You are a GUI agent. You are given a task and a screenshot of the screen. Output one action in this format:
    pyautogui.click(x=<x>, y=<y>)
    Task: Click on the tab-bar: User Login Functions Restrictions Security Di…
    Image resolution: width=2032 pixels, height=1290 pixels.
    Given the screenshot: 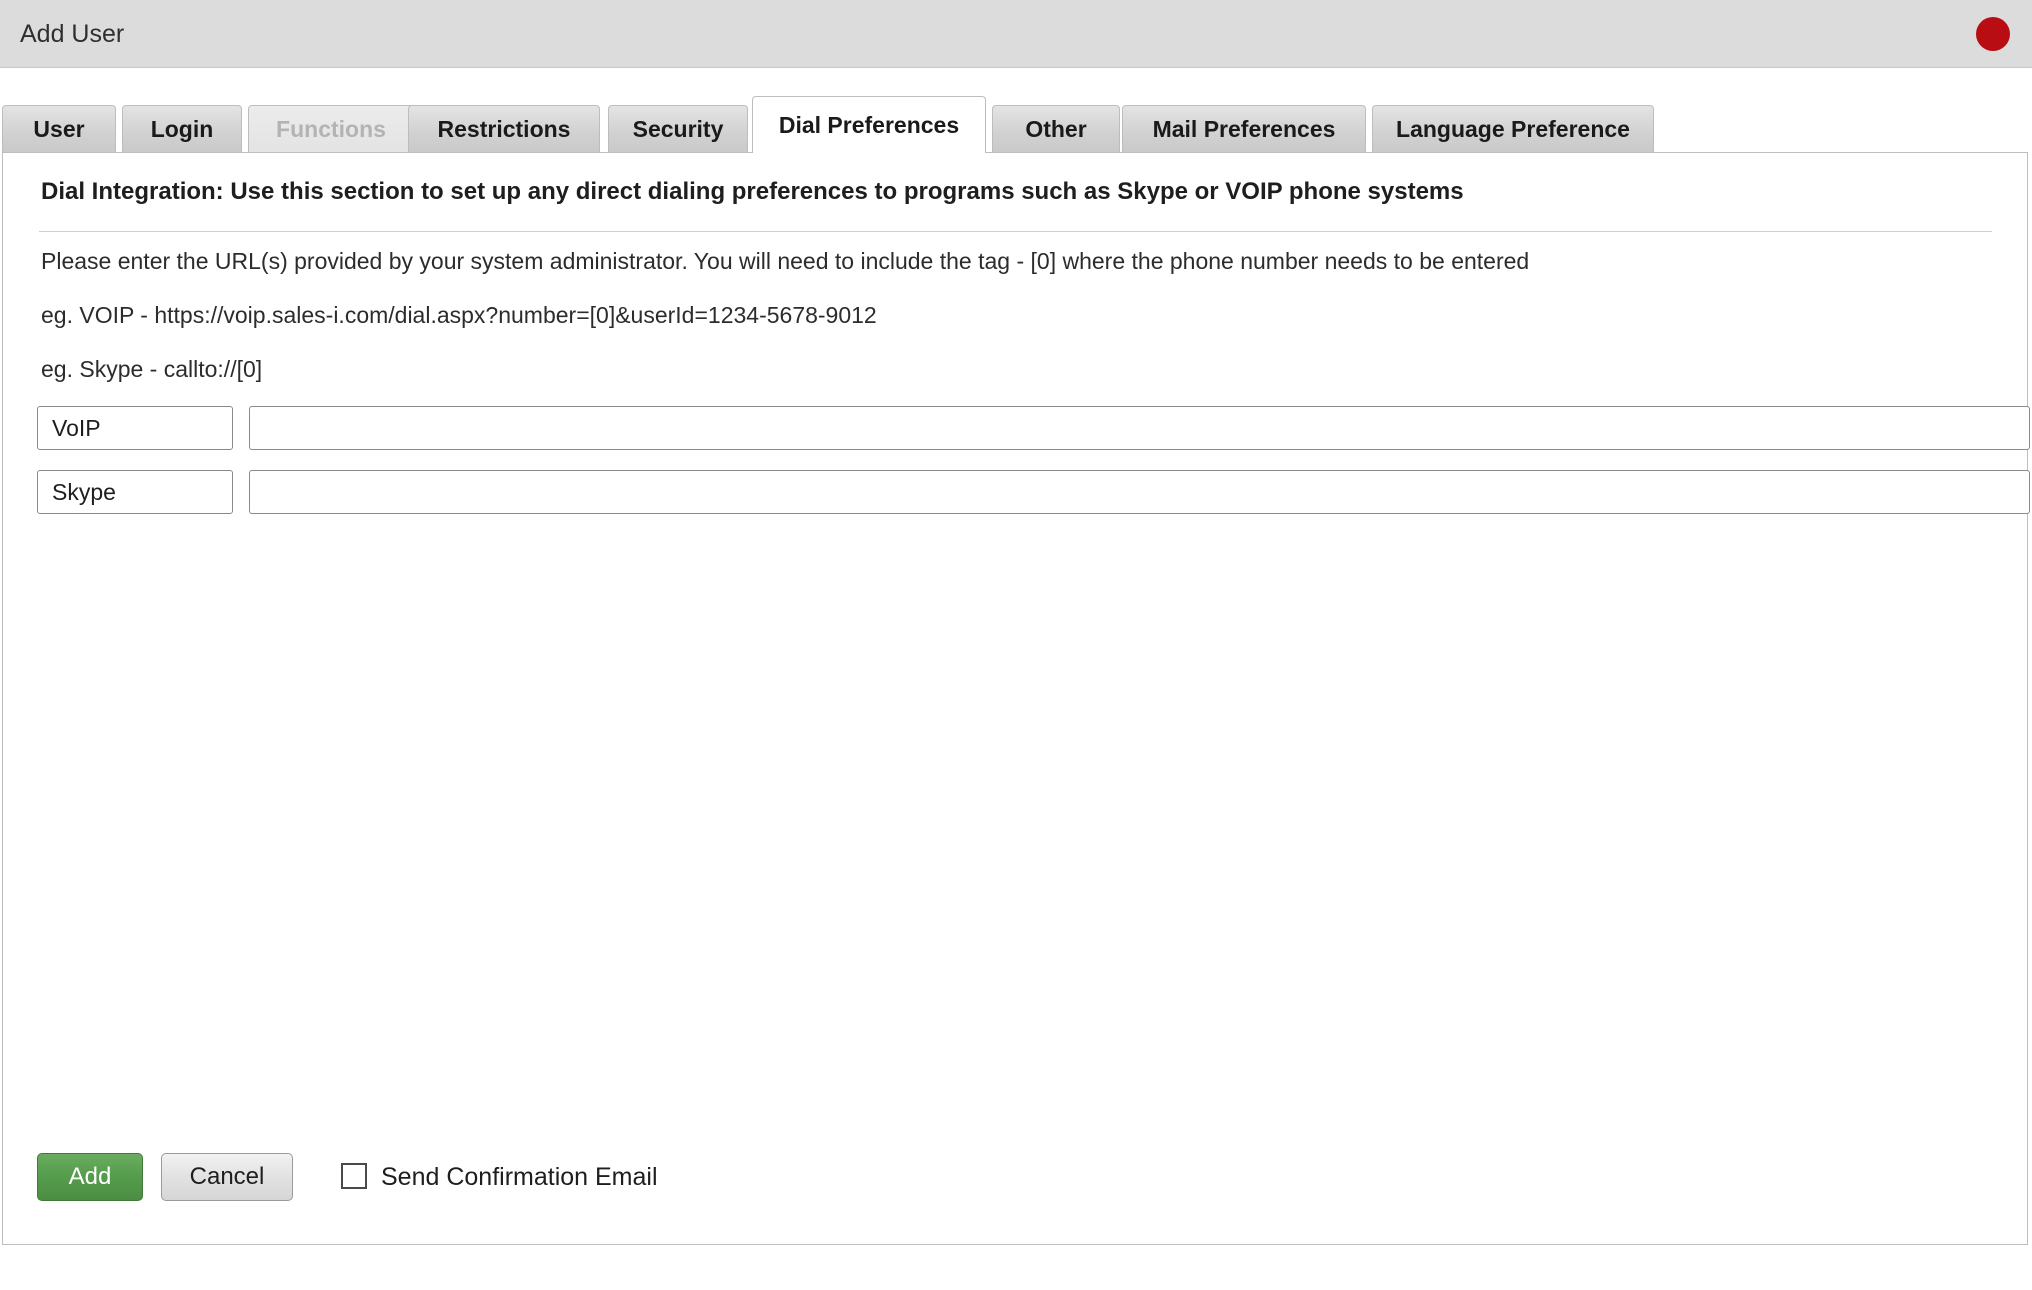 What is the action you would take?
    pyautogui.click(x=1016, y=124)
    